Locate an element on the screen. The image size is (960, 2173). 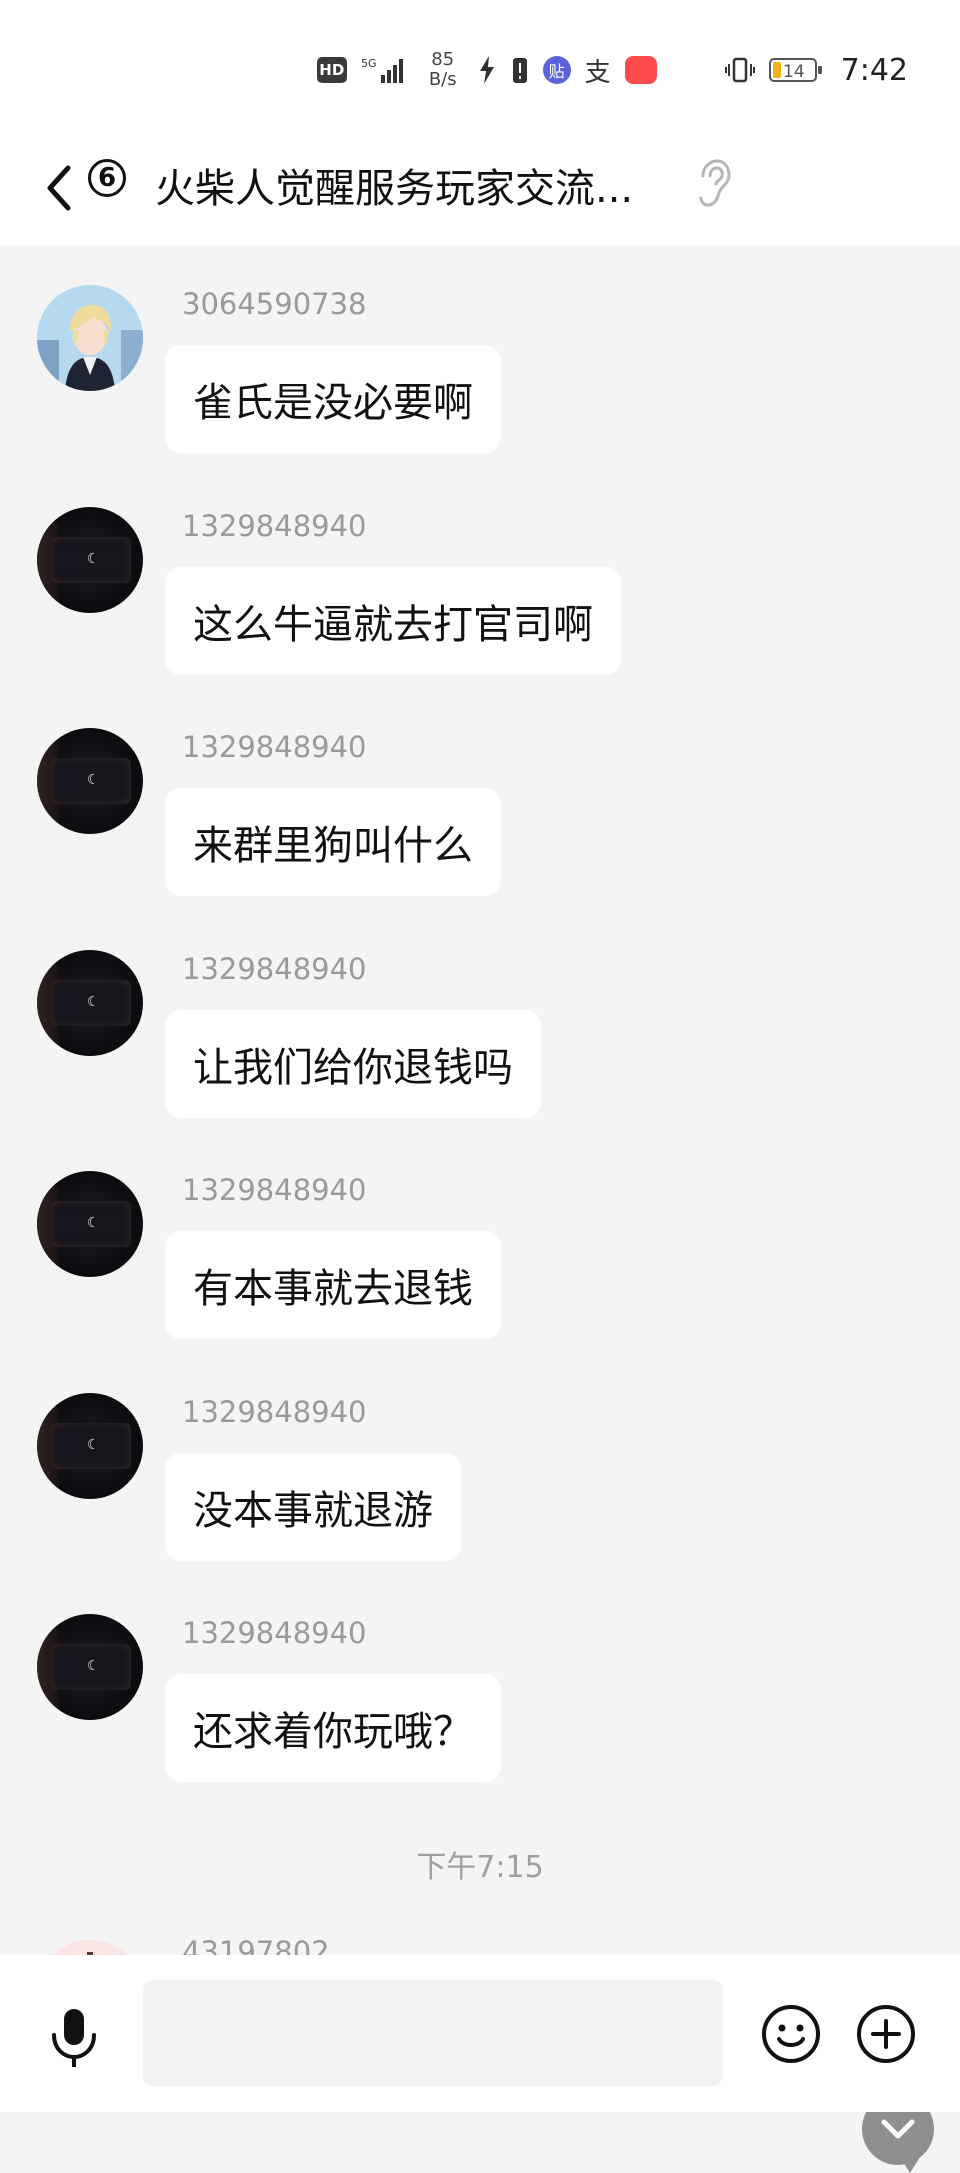
emoji-icon is located at coordinates (791, 2034).